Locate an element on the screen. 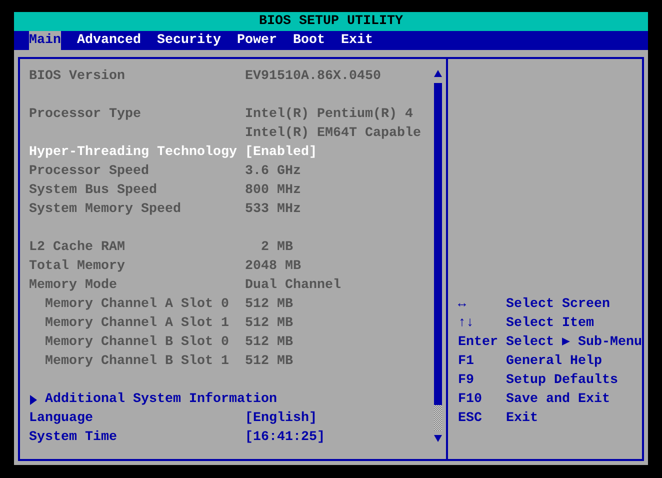 This screenshot has height=478, width=662. menu-tab: Boot is located at coordinates (309, 40).